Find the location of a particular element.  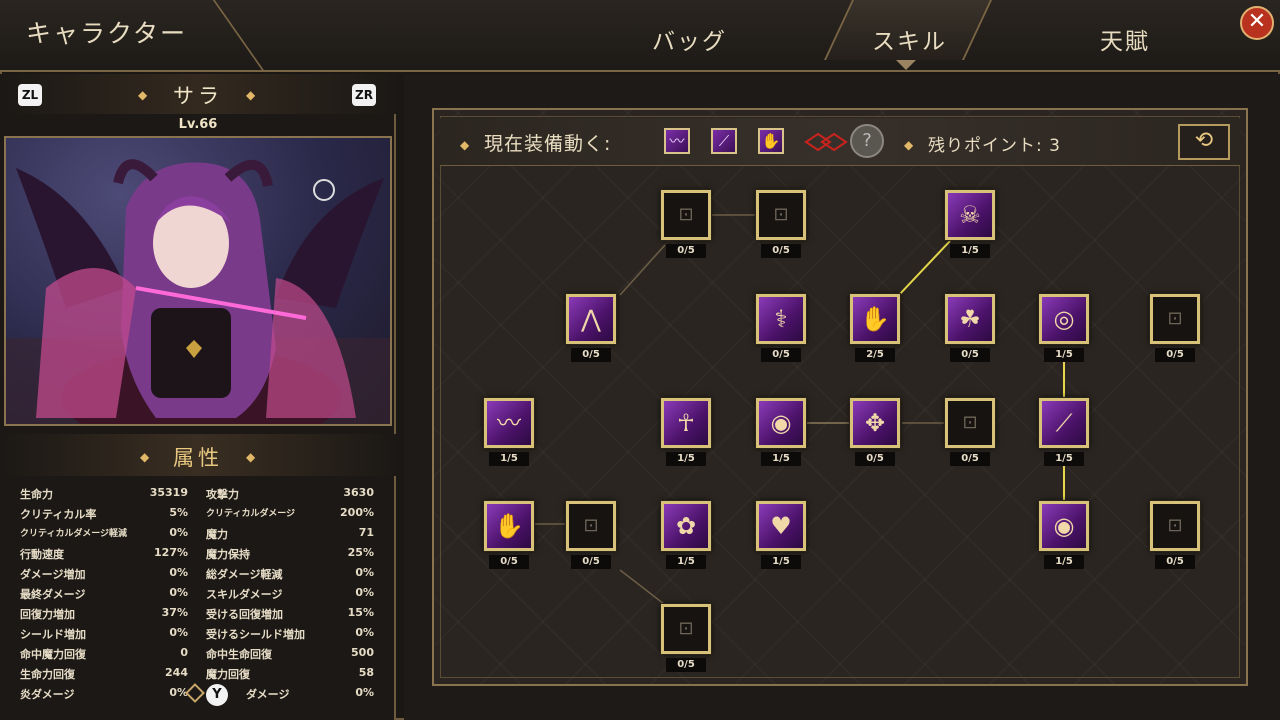

heart-armor-icon: ♥ is located at coordinates (781, 526).